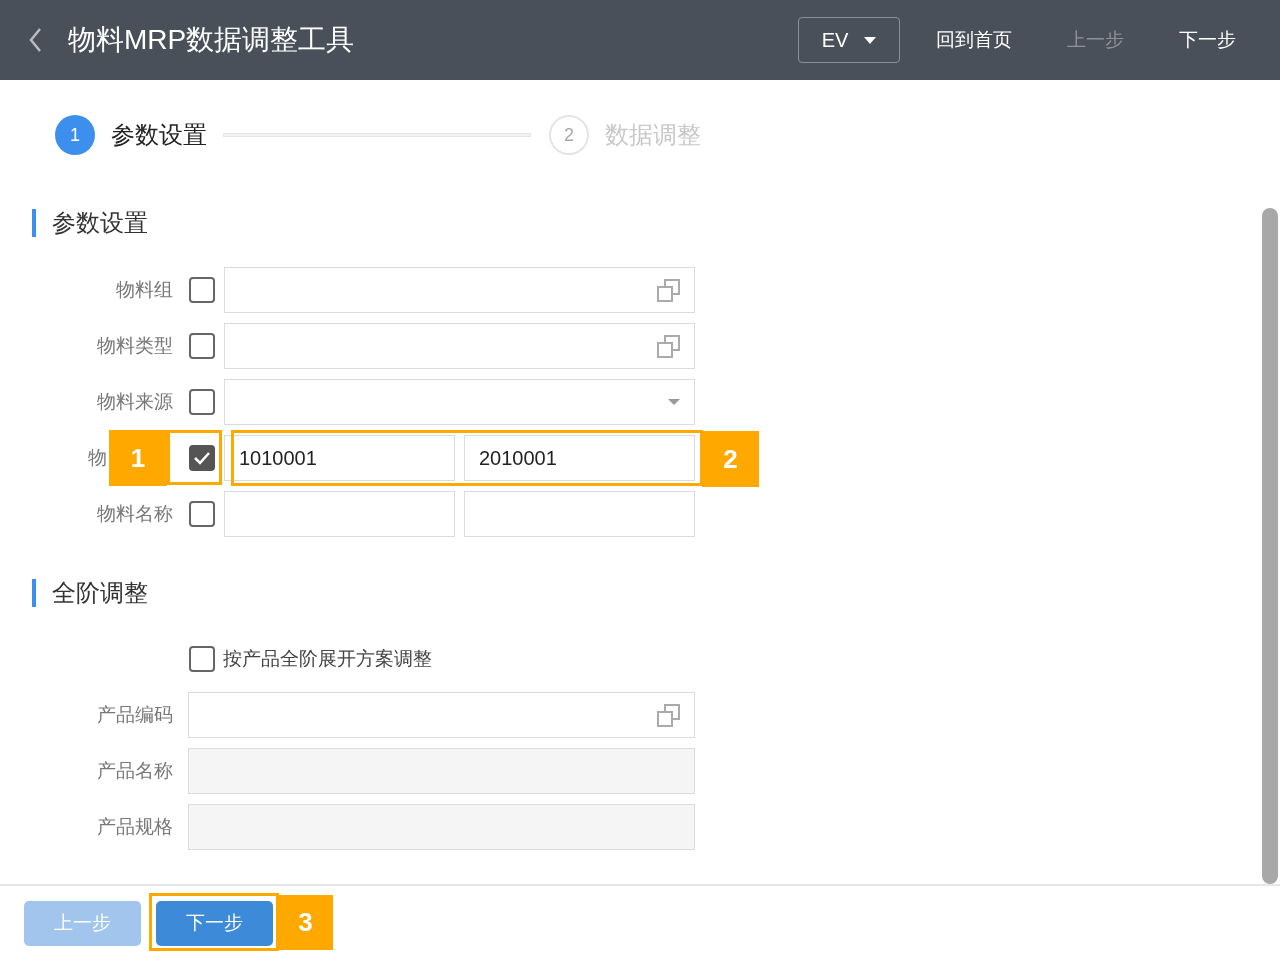 This screenshot has width=1280, height=959. What do you see at coordinates (36, 40) in the screenshot?
I see `back-icon` at bounding box center [36, 40].